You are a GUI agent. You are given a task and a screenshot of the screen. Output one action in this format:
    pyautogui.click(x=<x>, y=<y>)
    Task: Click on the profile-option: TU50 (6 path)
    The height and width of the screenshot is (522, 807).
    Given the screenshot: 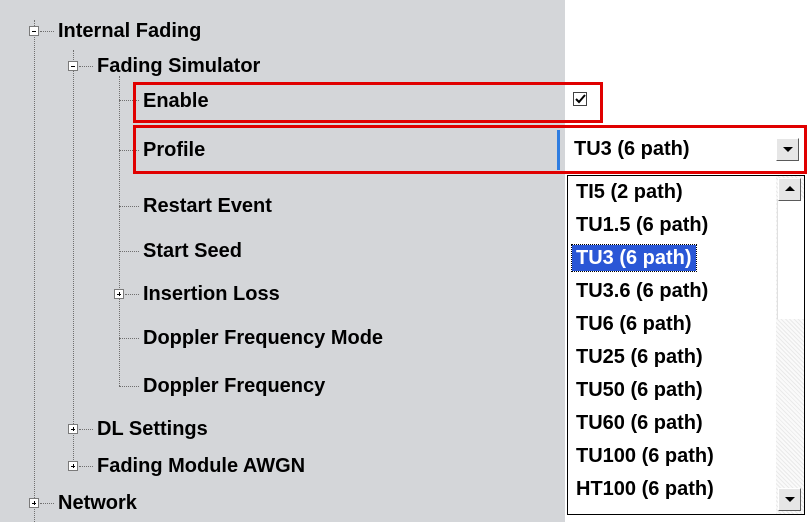 What is the action you would take?
    pyautogui.click(x=639, y=390)
    